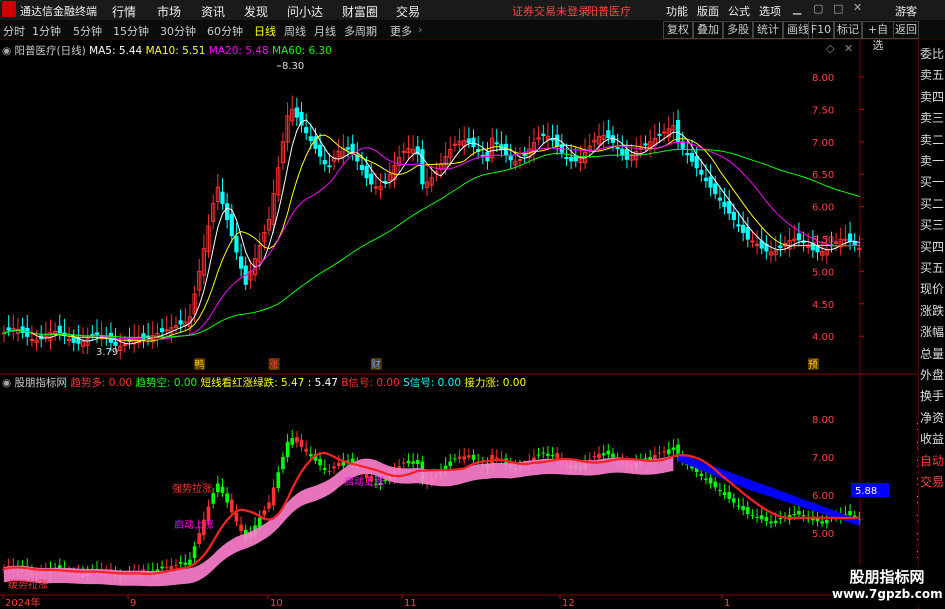  Describe the element at coordinates (823, 337) in the screenshot. I see `main-tick-label: 4.00` at that location.